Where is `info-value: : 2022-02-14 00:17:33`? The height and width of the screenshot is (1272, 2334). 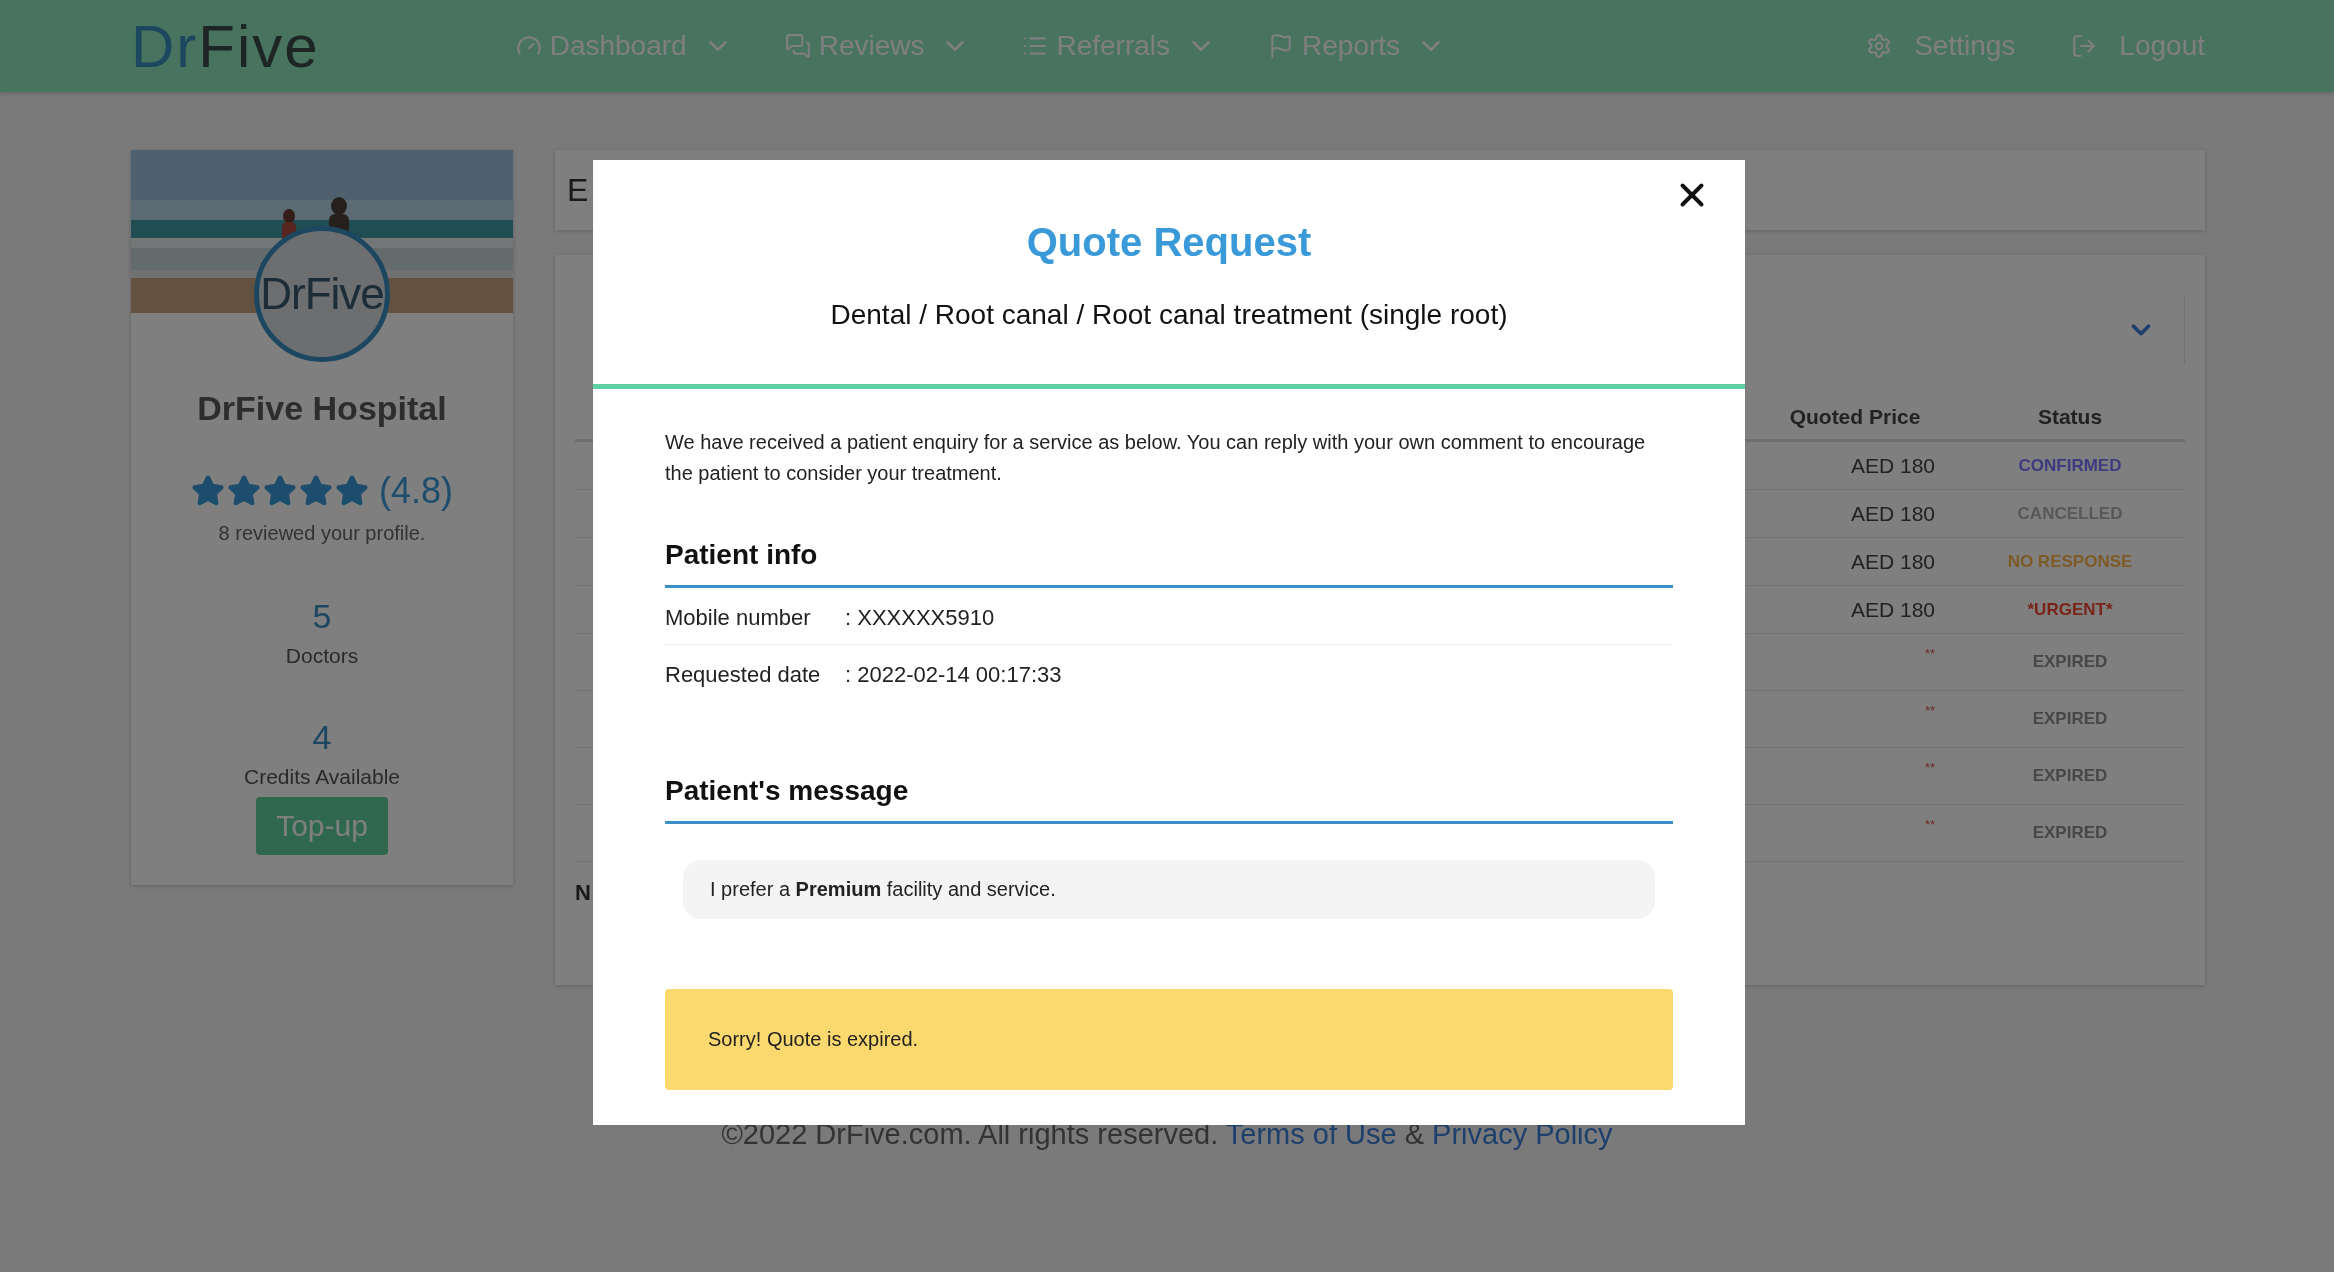 info-value: : 2022-02-14 00:17:33 is located at coordinates (953, 675).